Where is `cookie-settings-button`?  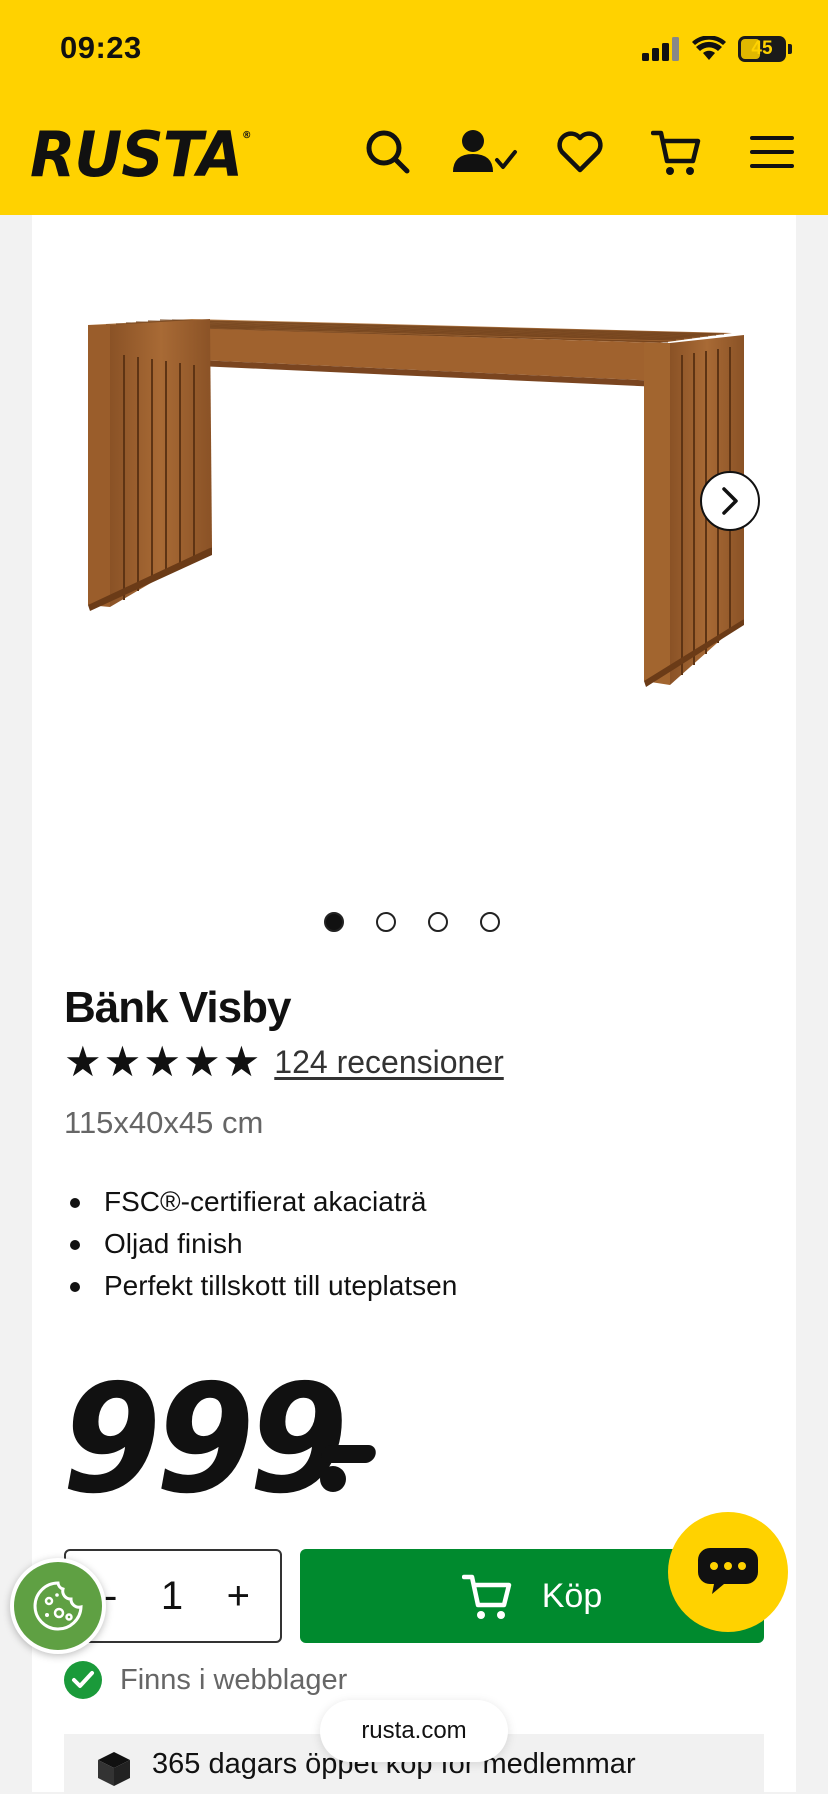 cookie-settings-button is located at coordinates (58, 1606).